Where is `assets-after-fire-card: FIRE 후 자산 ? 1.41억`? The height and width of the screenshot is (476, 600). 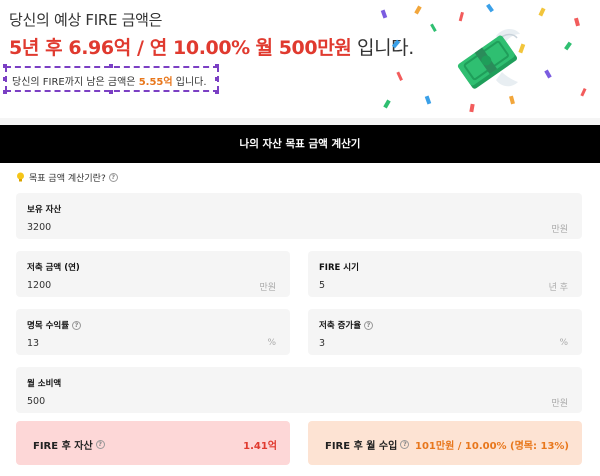 assets-after-fire-card: FIRE 후 자산 ? 1.41억 is located at coordinates (153, 443).